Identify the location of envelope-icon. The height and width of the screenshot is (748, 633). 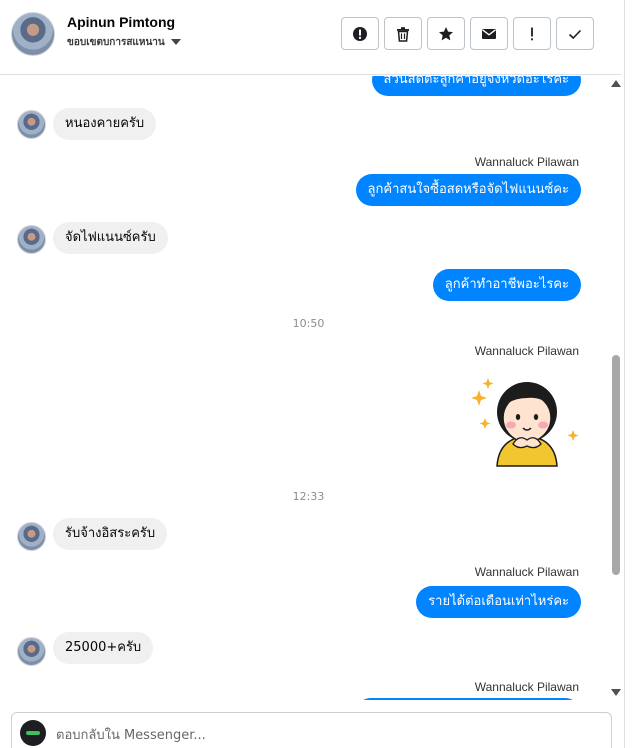
(489, 33).